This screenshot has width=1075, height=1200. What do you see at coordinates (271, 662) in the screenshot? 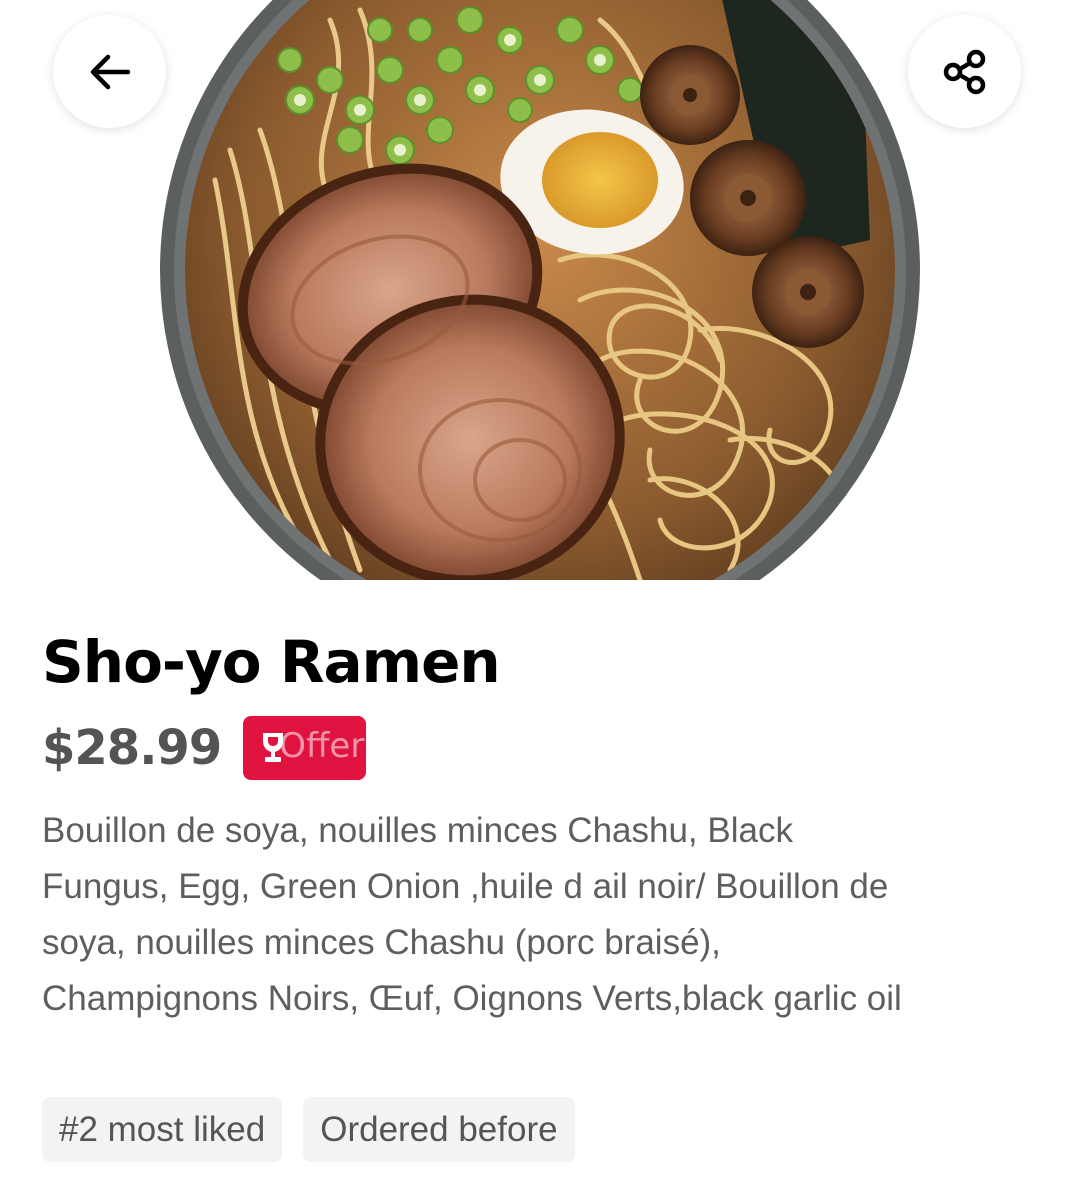
I see `item-title: Sho-yo Ramen` at bounding box center [271, 662].